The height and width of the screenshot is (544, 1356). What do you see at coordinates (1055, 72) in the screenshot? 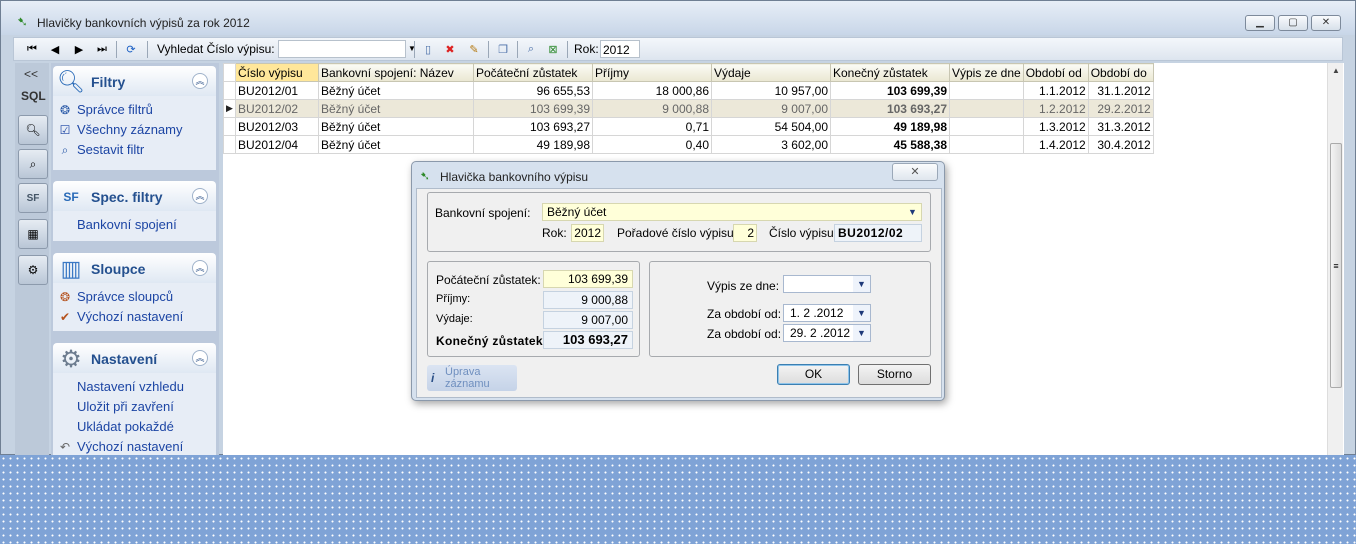
I see `column-header: Období od` at bounding box center [1055, 72].